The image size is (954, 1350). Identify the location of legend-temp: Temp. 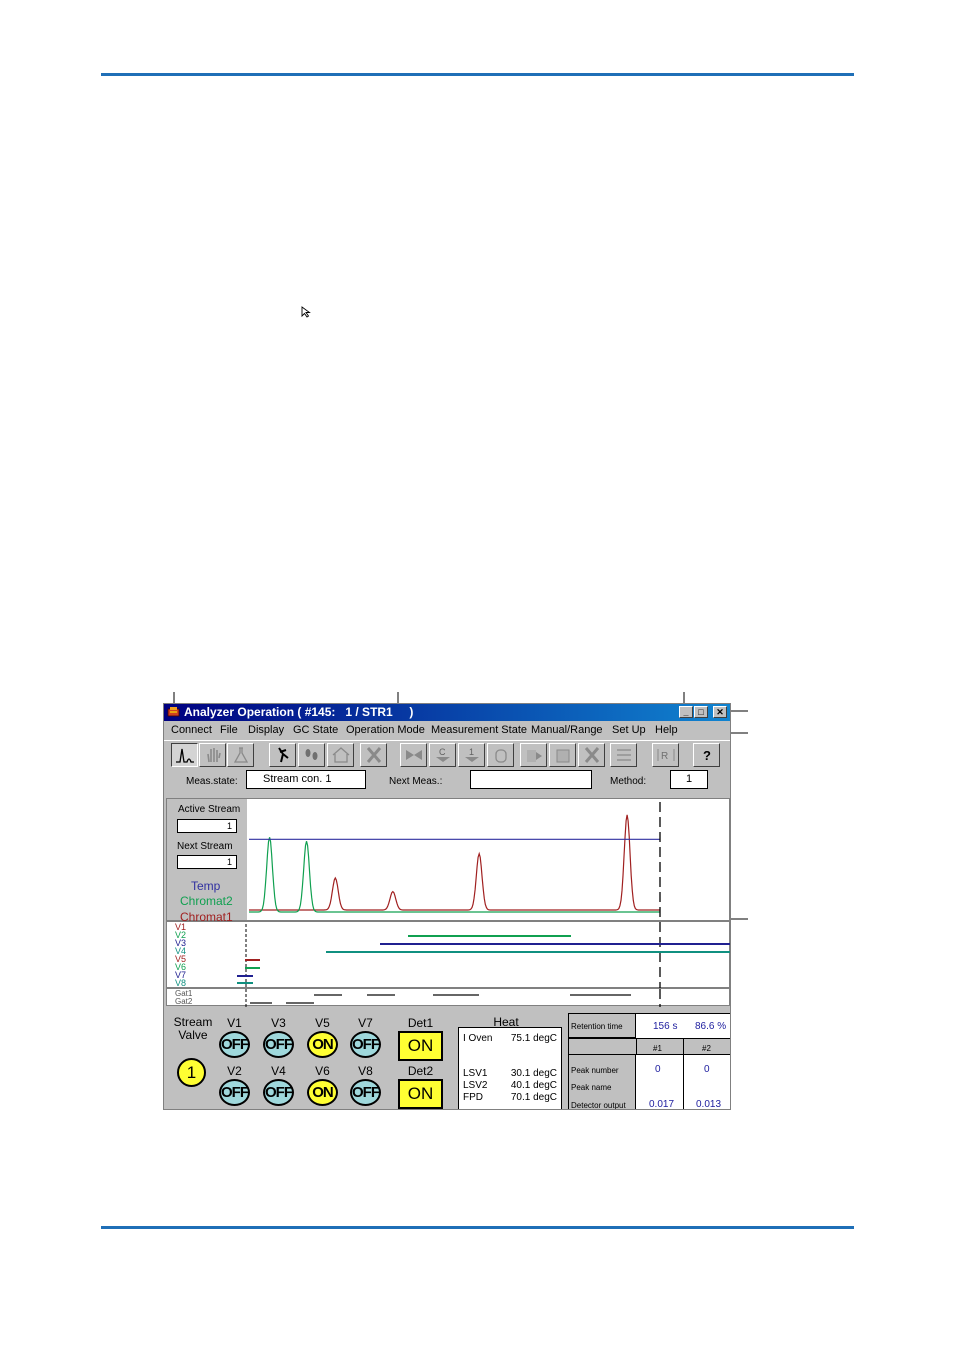
(206, 886).